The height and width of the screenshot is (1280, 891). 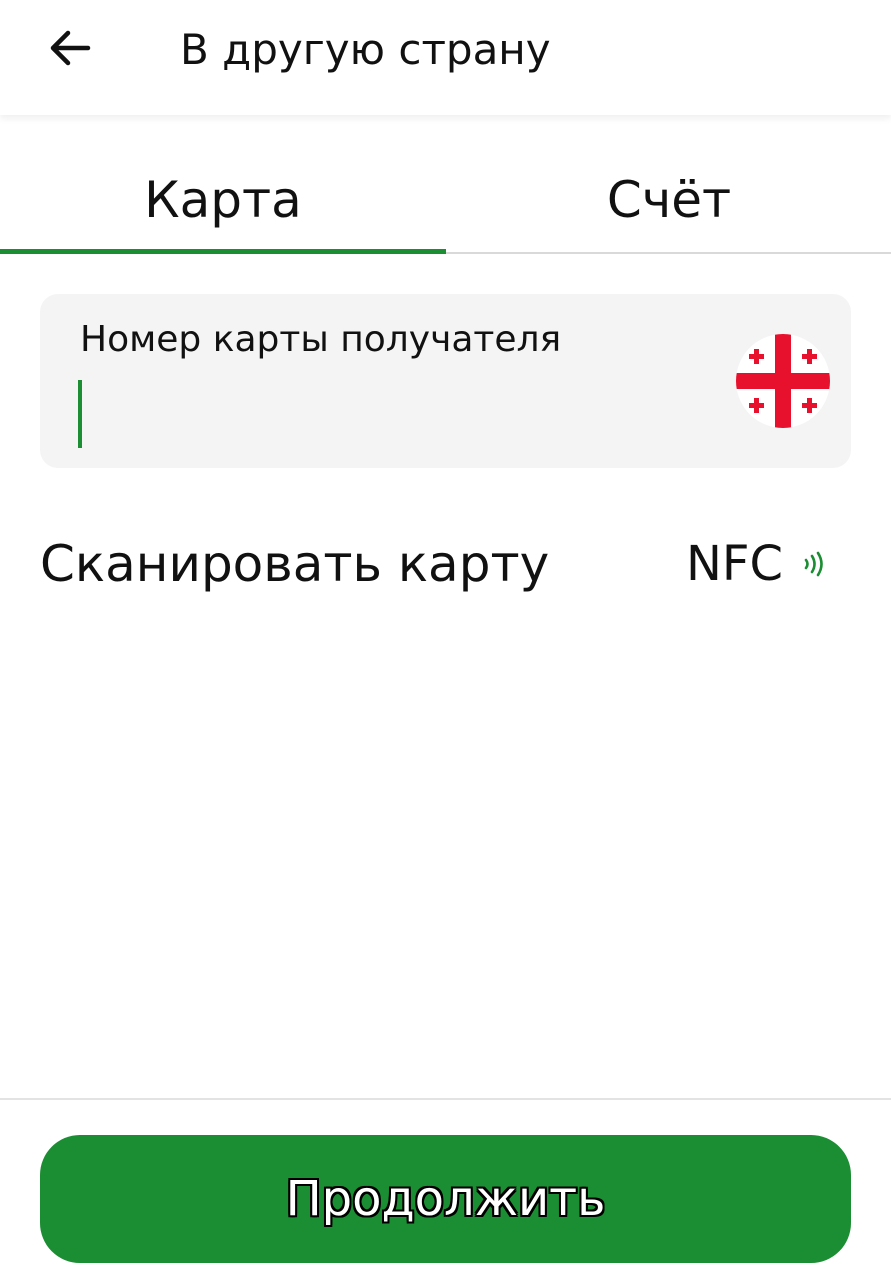 What do you see at coordinates (400, 414) in the screenshot?
I see `recipient-card-number-input` at bounding box center [400, 414].